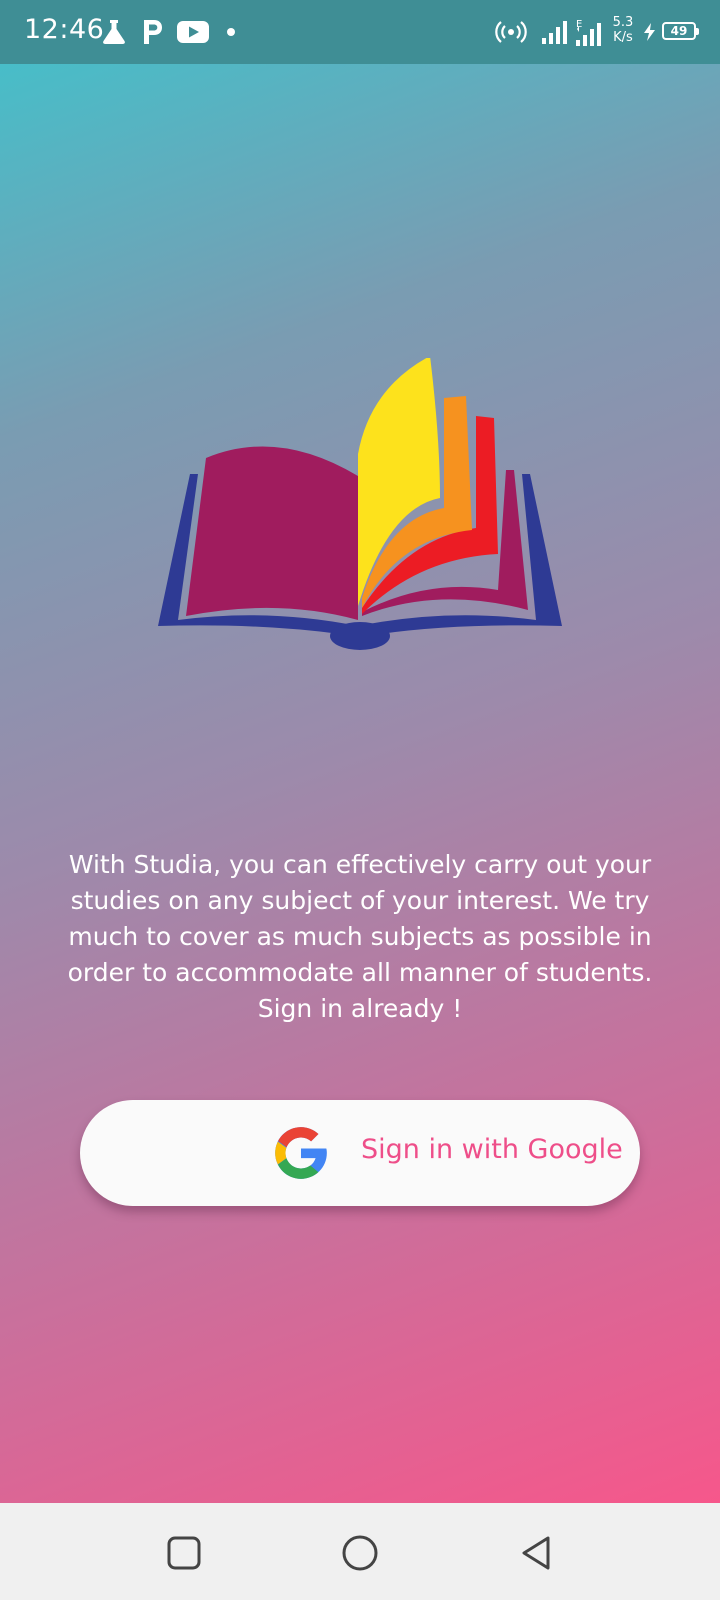  Describe the element at coordinates (301, 1153) in the screenshot. I see `google-icon` at that location.